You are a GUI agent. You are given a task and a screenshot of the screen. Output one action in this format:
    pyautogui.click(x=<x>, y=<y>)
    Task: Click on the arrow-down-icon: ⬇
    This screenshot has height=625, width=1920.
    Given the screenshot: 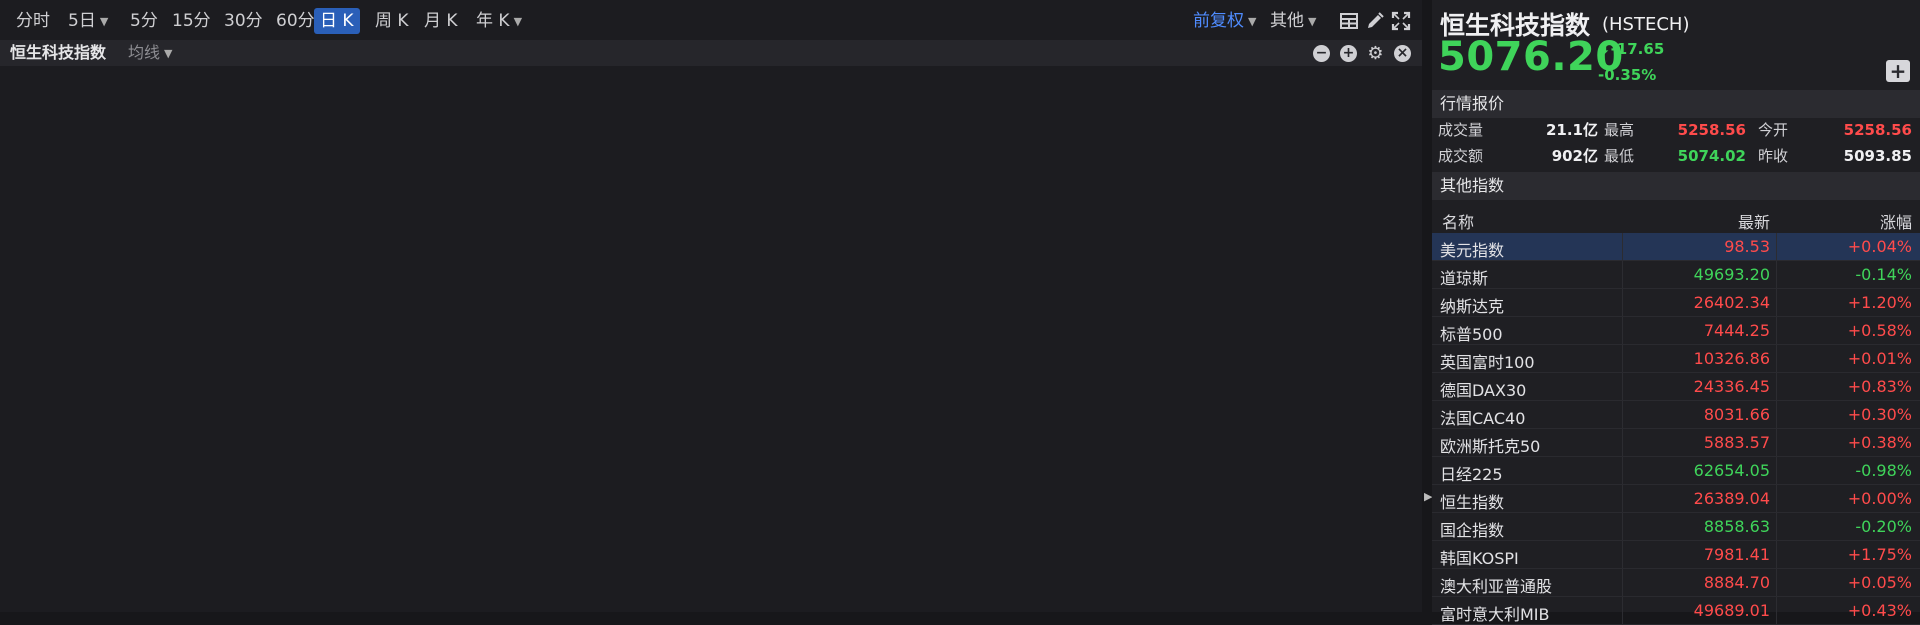 What is the action you would take?
    pyautogui.click(x=1604, y=49)
    